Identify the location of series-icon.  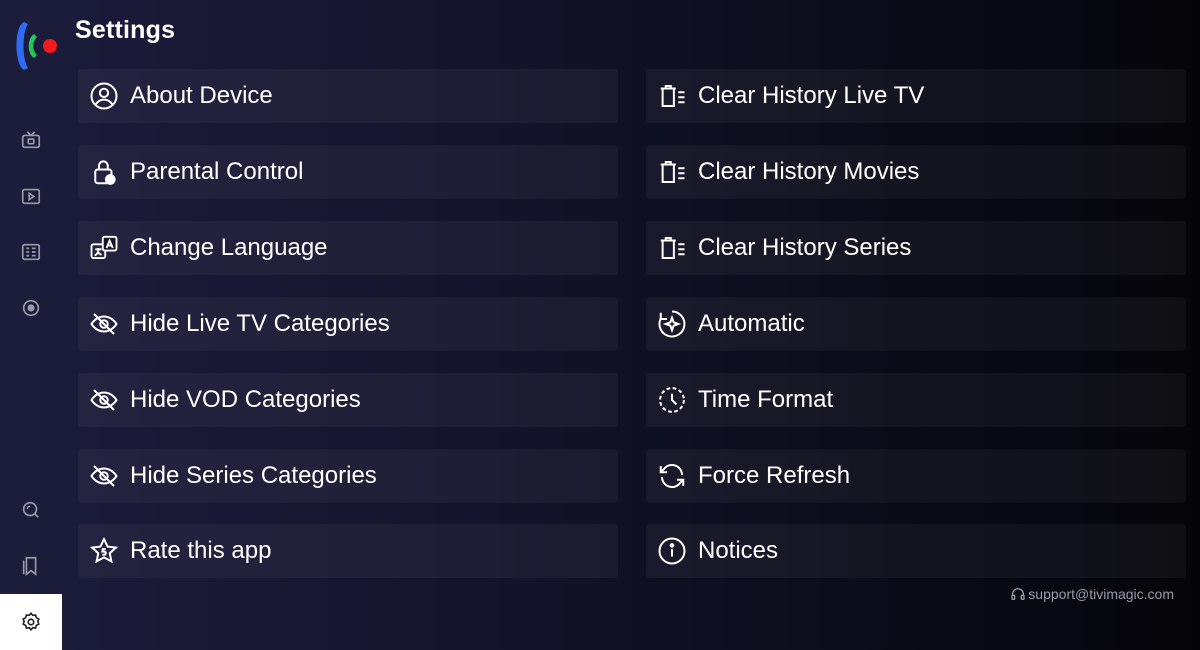
(31, 252).